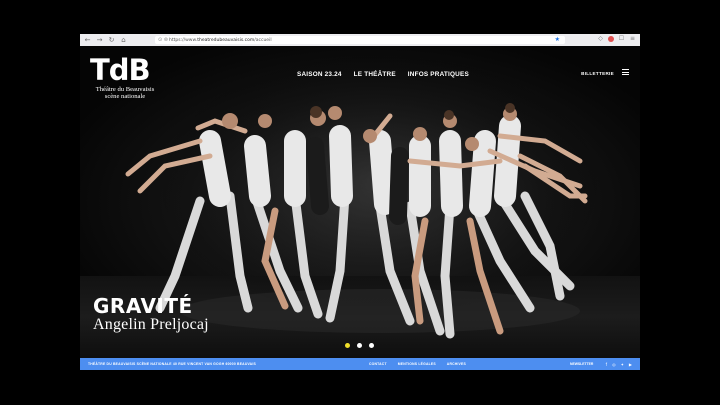 The width and height of the screenshot is (720, 405). Describe the element at coordinates (151, 324) in the screenshot. I see `show-author: Angelin Preljocaj` at that location.